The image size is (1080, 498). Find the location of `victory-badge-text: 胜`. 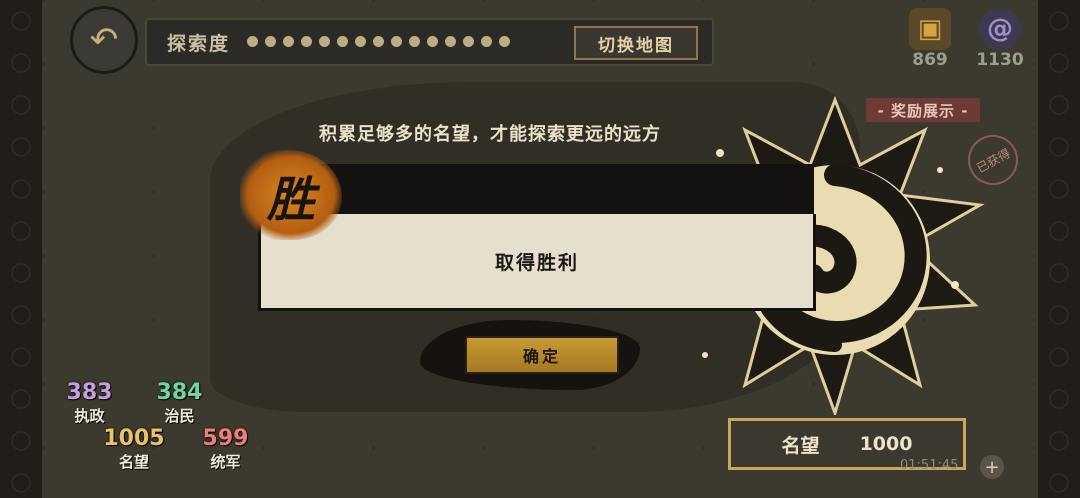

victory-badge-text: 胜 is located at coordinates (290, 200).